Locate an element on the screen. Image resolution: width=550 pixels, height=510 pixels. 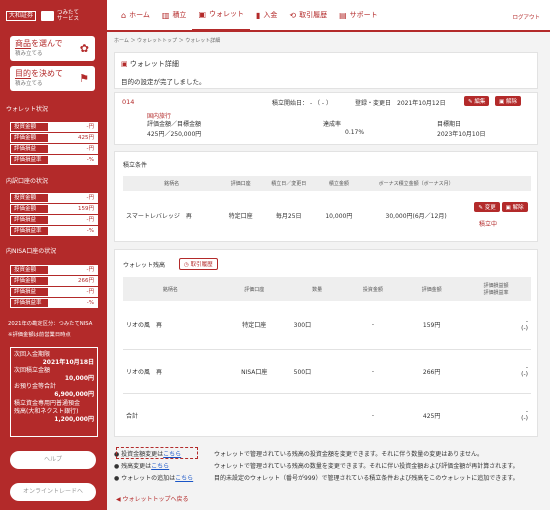
account-status-heading: 内訳口座の状況 is located at coordinates (27, 181).